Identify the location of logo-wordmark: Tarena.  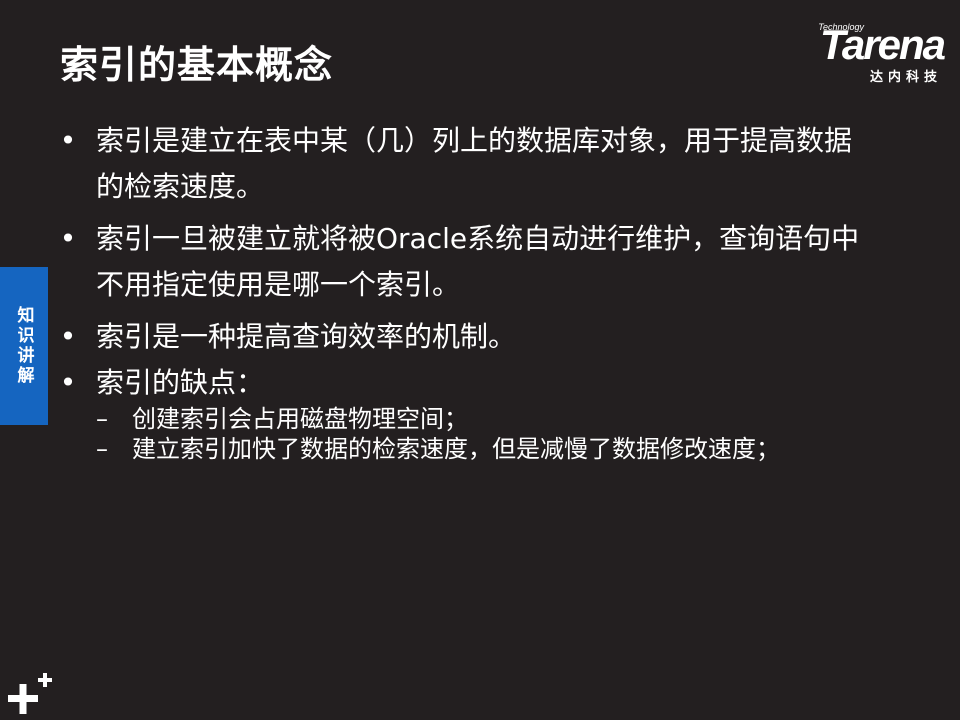
(882, 44).